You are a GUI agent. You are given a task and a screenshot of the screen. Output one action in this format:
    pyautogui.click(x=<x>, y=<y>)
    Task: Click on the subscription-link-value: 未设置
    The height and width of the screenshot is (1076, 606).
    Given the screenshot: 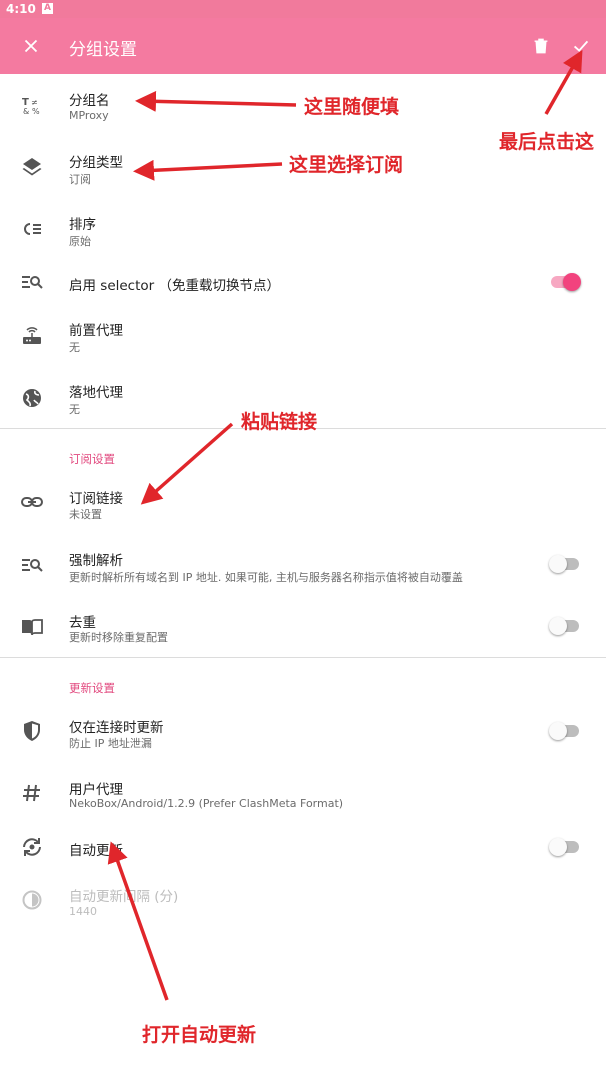 What is the action you would take?
    pyautogui.click(x=85, y=514)
    